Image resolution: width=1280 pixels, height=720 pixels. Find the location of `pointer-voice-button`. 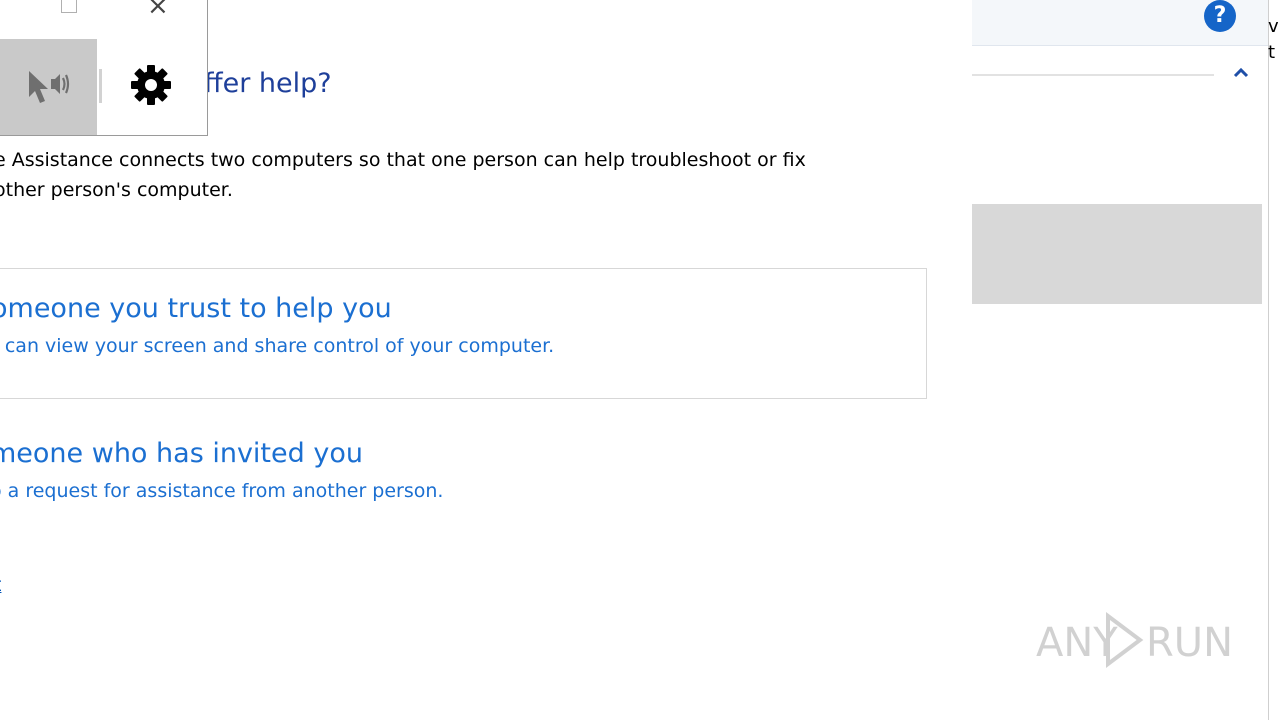

pointer-voice-button is located at coordinates (48, 87).